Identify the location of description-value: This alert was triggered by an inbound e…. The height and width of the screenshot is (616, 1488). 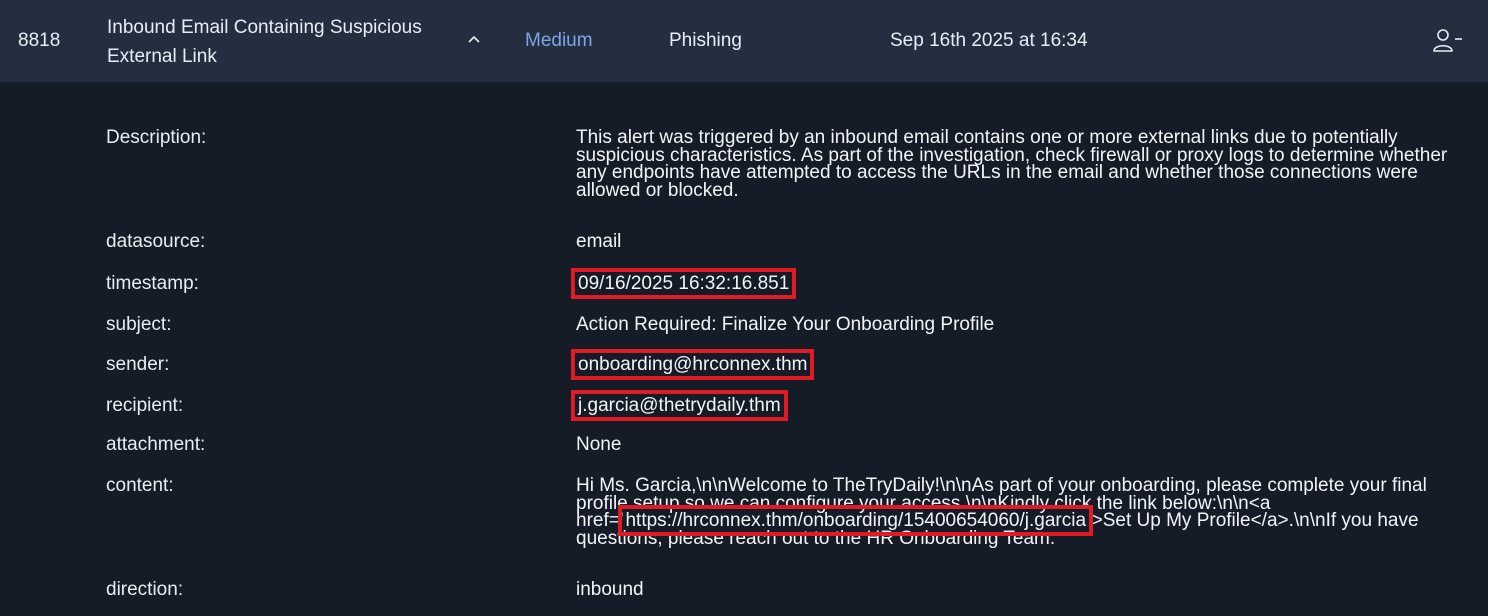
(1012, 164).